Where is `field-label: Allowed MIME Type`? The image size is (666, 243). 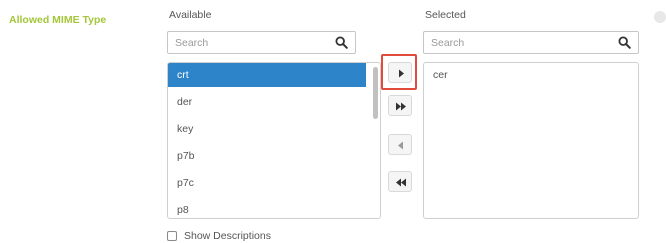 field-label: Allowed MIME Type is located at coordinates (58, 20).